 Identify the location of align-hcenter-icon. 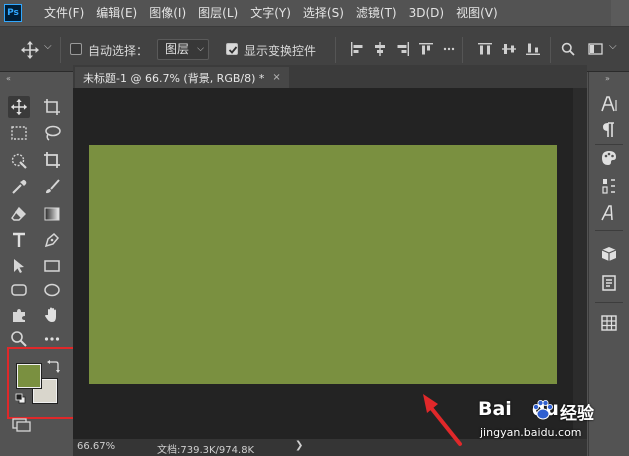
(380, 49).